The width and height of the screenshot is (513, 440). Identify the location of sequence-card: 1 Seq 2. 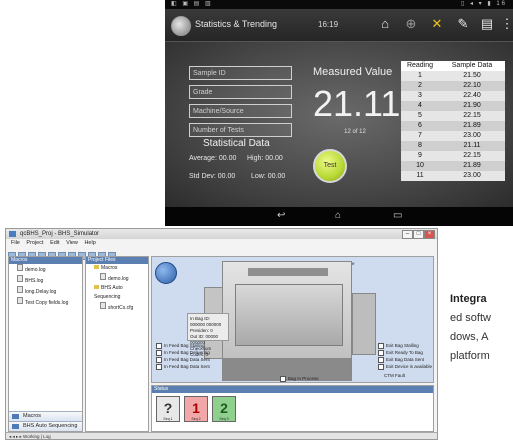
(196, 409).